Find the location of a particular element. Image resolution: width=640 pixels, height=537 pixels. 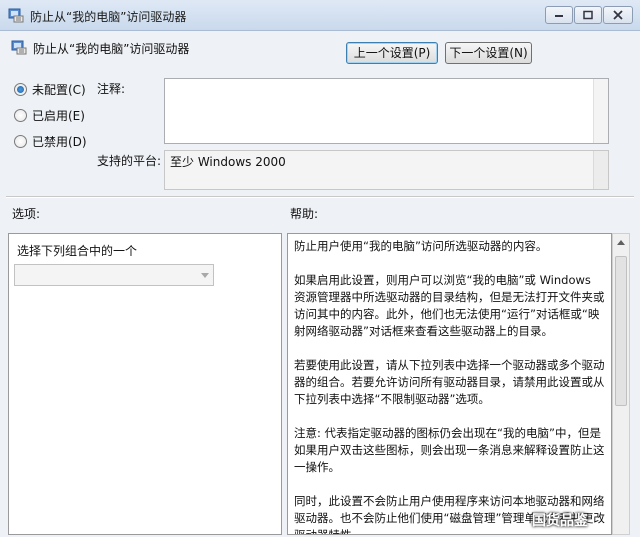

next-setting-button: 下一个设置(N) is located at coordinates (488, 53).